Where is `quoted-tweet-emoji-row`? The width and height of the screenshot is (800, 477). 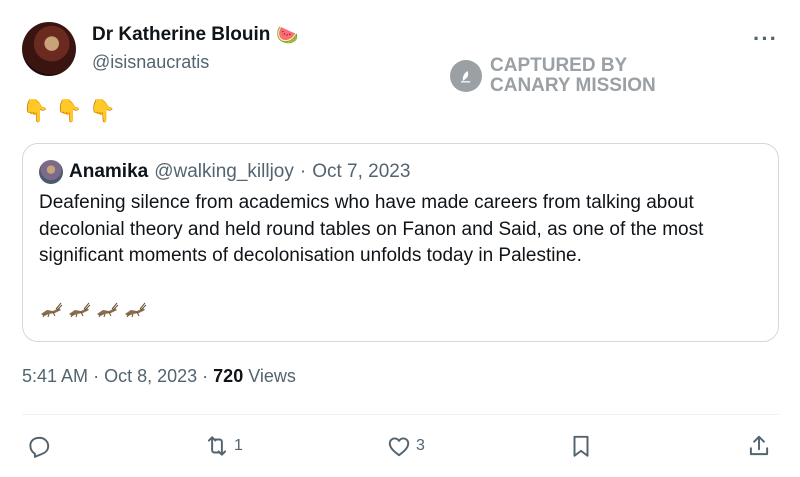 quoted-tweet-emoji-row is located at coordinates (93, 310).